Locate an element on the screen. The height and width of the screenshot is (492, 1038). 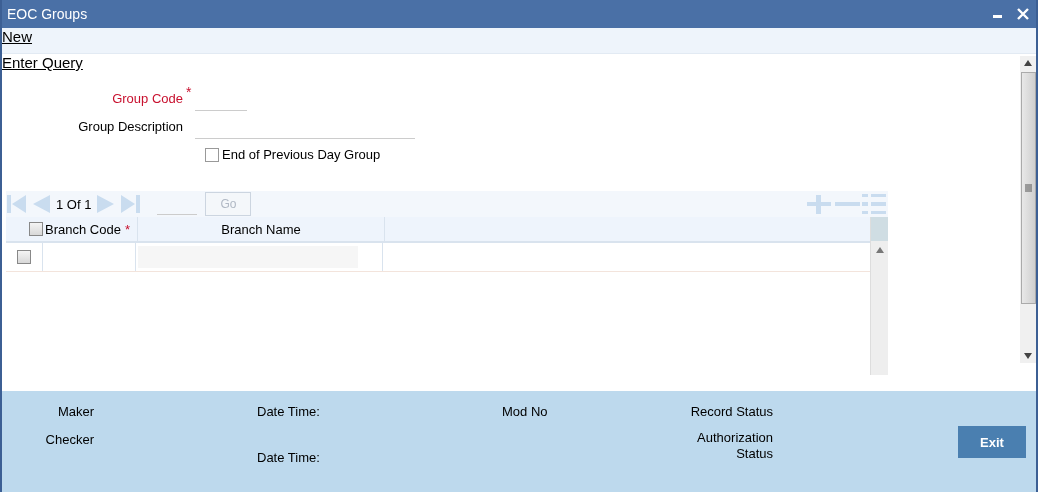
scrollbar is located at coordinates (1028, 209).